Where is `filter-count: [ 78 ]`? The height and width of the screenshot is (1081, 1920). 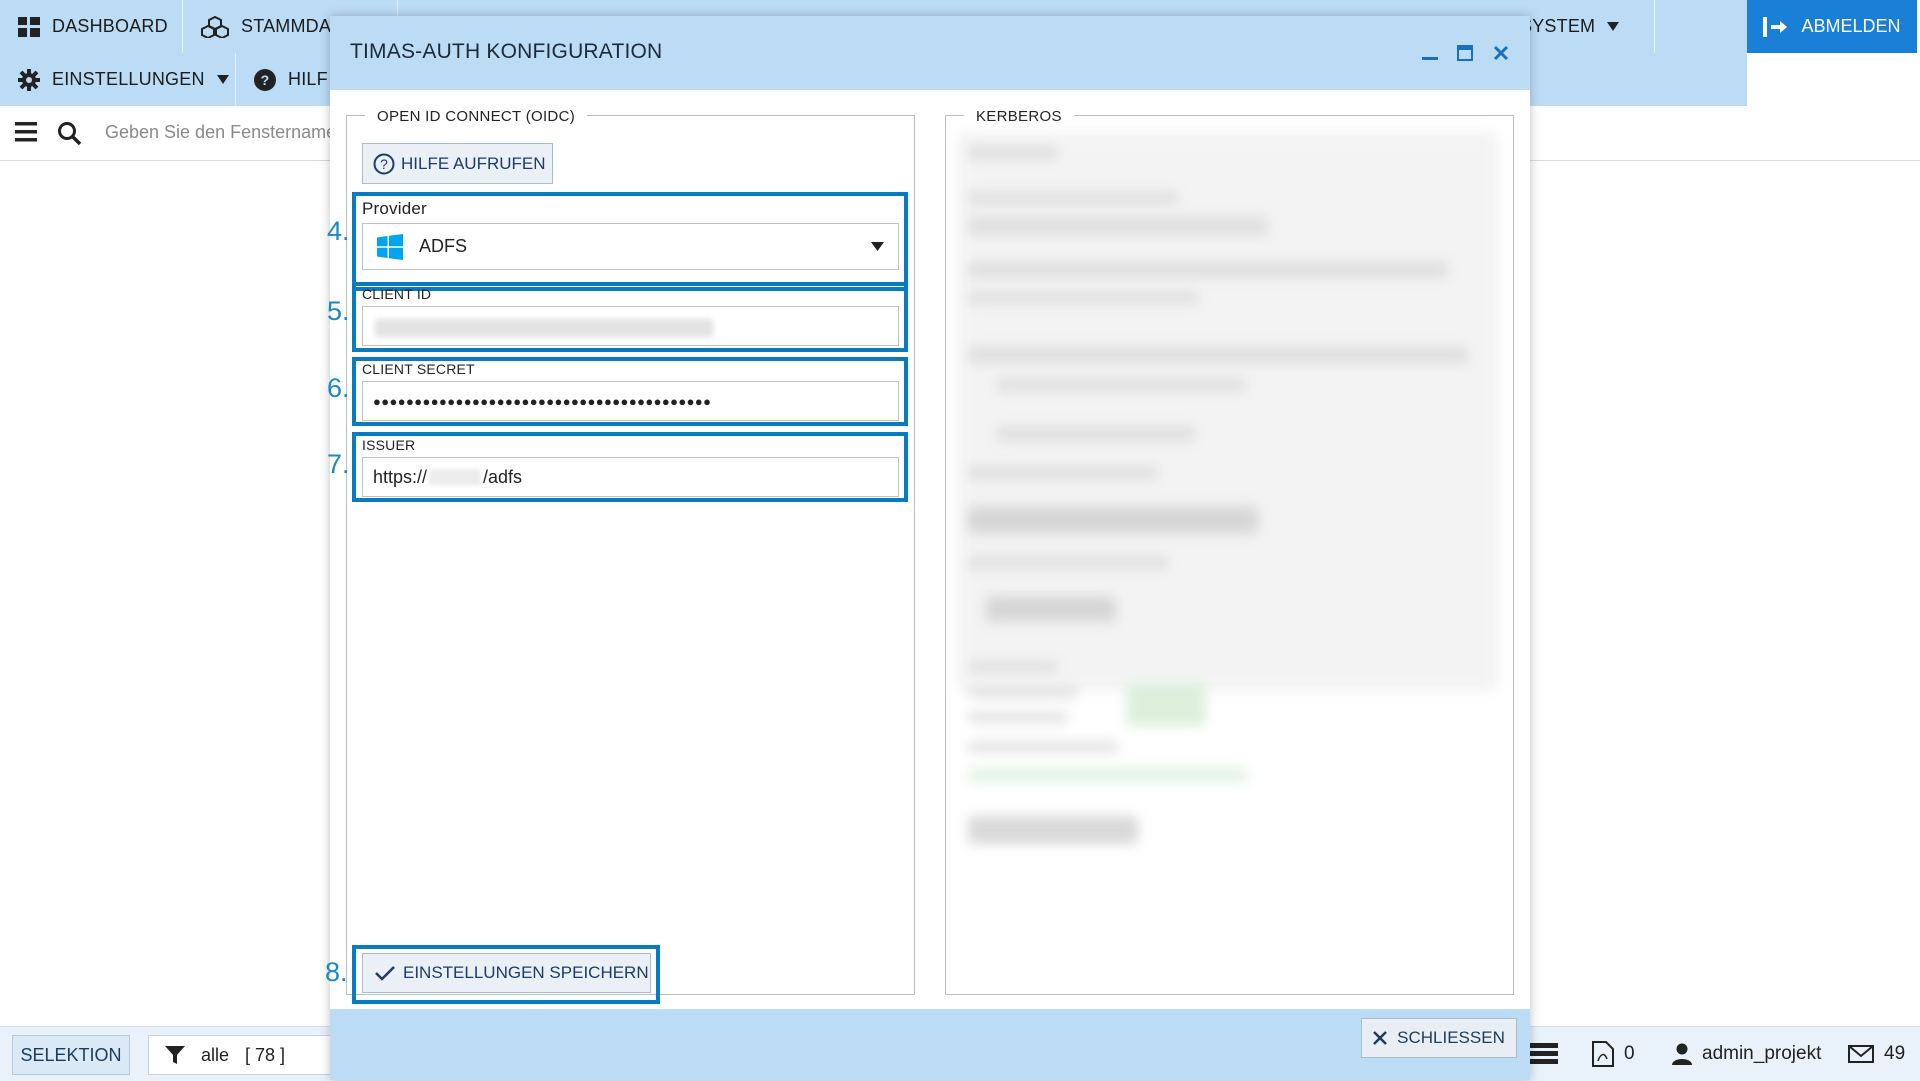 filter-count: [ 78 ] is located at coordinates (265, 1054).